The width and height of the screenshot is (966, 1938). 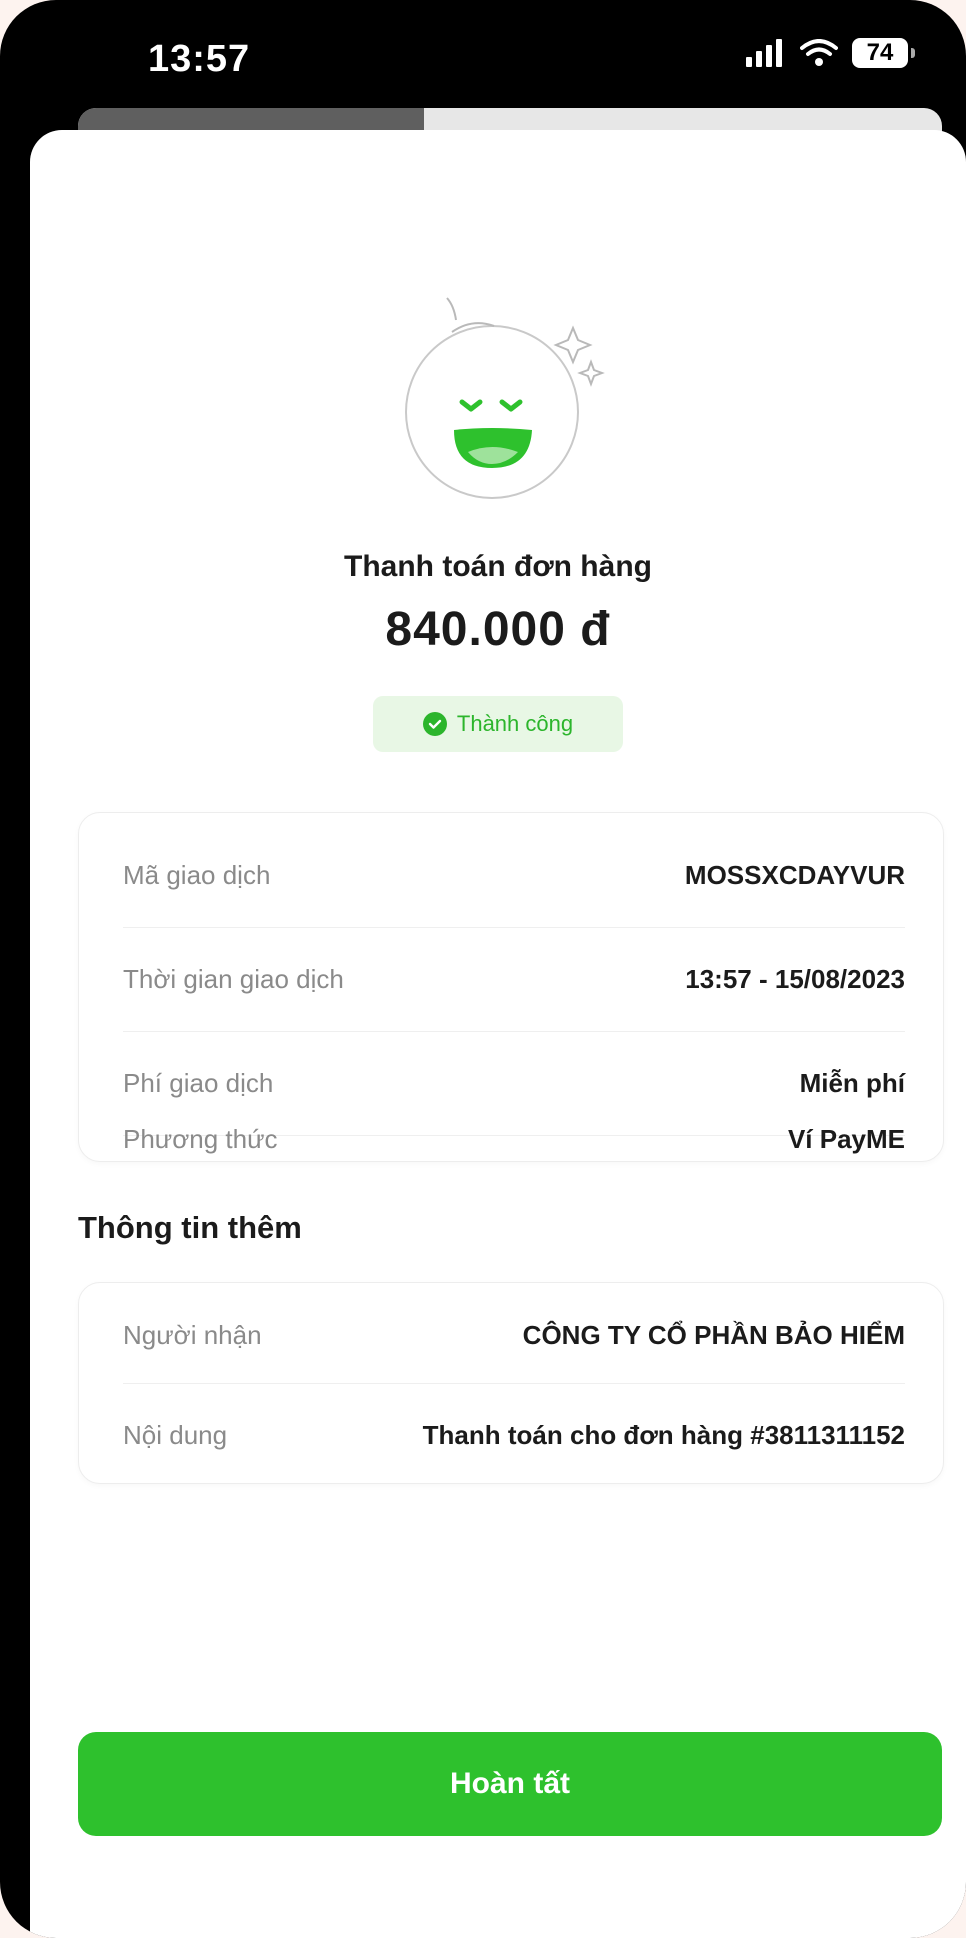 I want to click on detail-value: MOSSXCDAYVUR, so click(x=795, y=875).